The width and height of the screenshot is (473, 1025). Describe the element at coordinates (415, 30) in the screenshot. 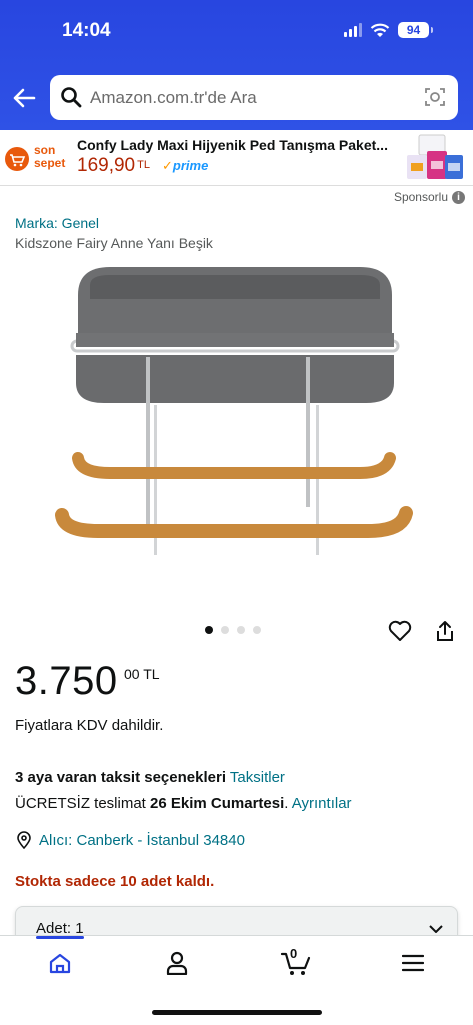

I see `battery-indicator: 94` at that location.